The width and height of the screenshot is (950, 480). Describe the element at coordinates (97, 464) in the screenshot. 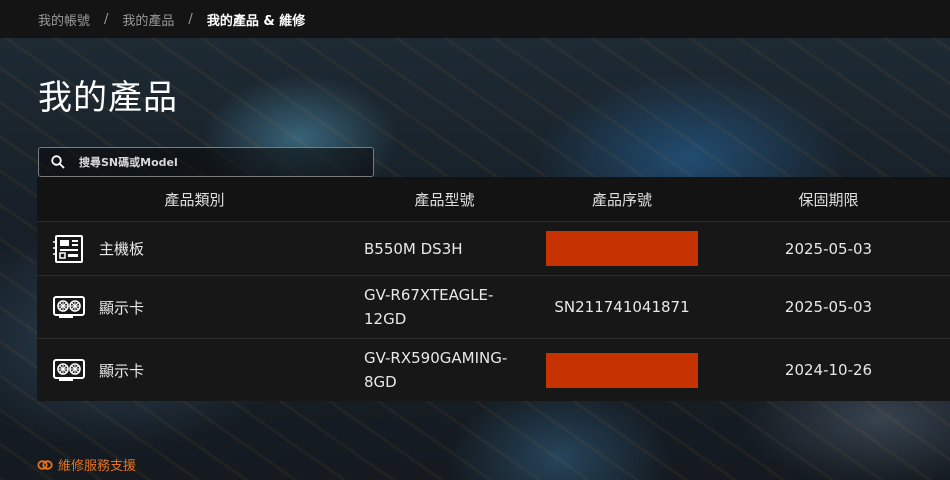

I see `repair-support-label: 維修服務支援` at that location.